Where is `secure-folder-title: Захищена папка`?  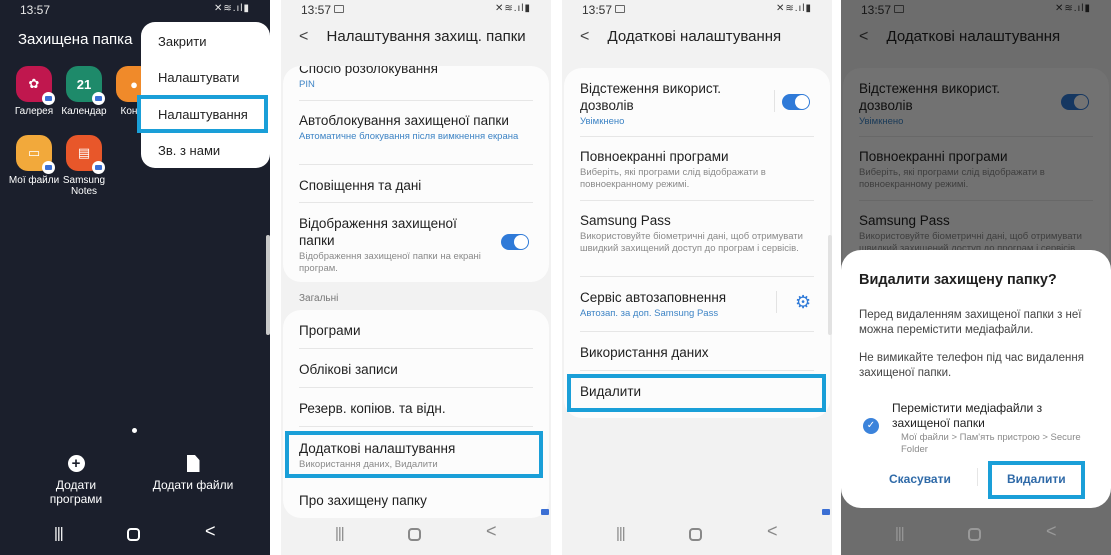 secure-folder-title: Захищена папка is located at coordinates (75, 39).